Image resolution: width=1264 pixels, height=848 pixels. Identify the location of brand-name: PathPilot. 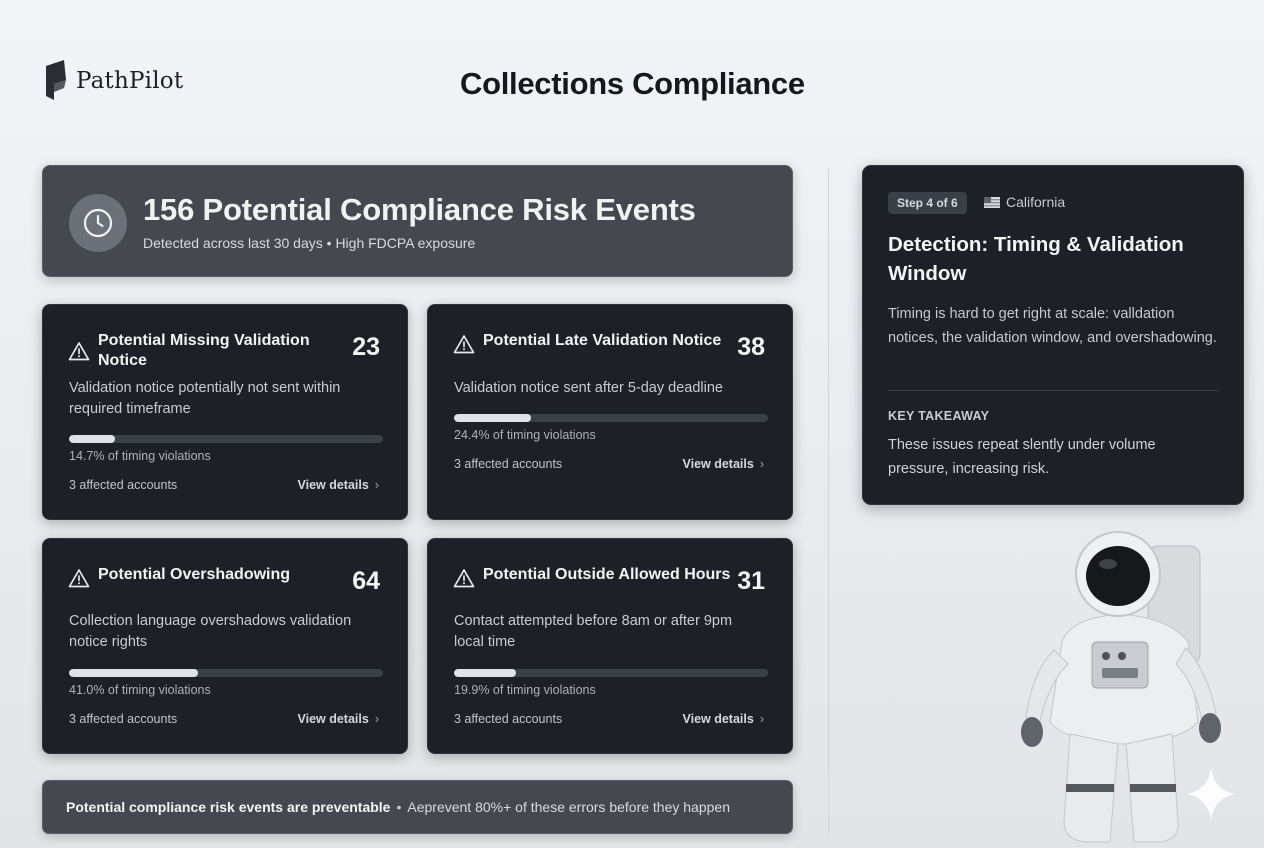
(130, 81).